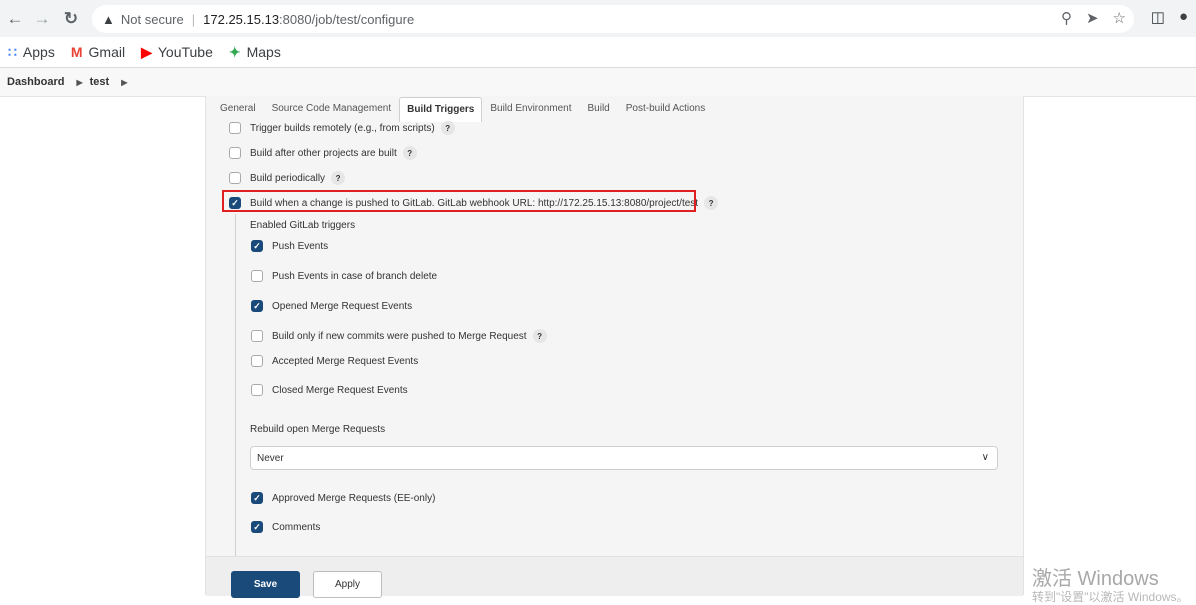  Describe the element at coordinates (108, 19) in the screenshot. I see `warning-icon: ▲` at that location.